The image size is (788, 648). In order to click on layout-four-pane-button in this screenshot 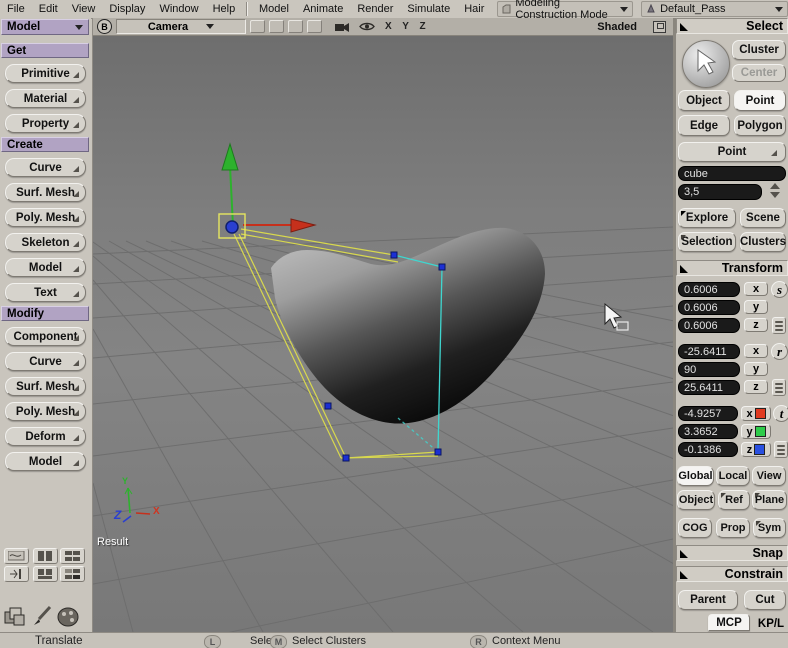, I will do `click(72, 556)`.